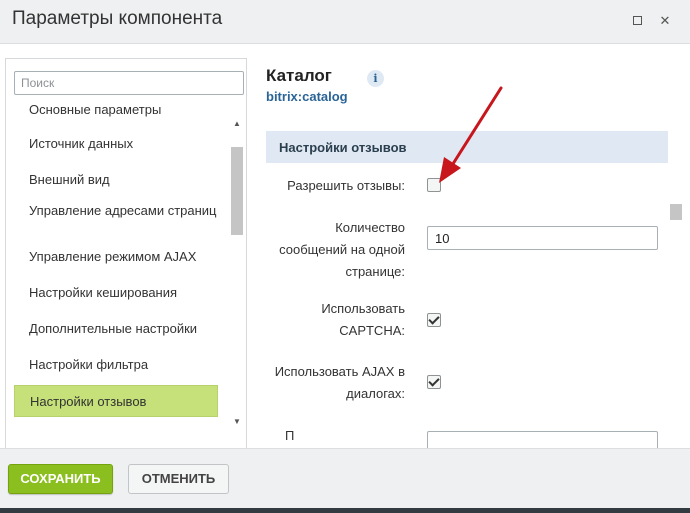 This screenshot has width=690, height=513. What do you see at coordinates (116, 292) in the screenshot?
I see `sidebar-item-cache: Настройки кеширования` at bounding box center [116, 292].